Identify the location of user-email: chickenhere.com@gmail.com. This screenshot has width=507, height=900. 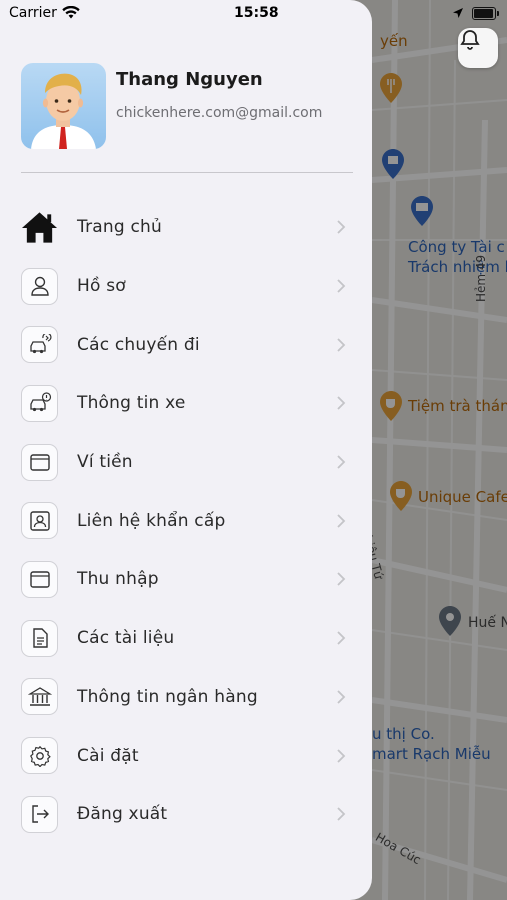
(219, 113).